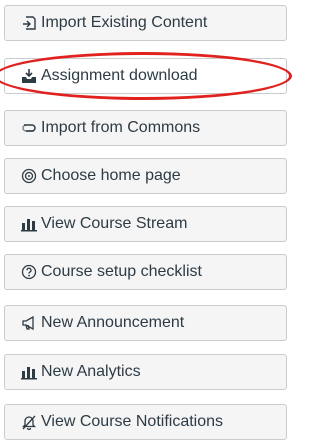 The image size is (320, 441). What do you see at coordinates (145, 372) in the screenshot?
I see `new-analytics-button: New Analytics` at bounding box center [145, 372].